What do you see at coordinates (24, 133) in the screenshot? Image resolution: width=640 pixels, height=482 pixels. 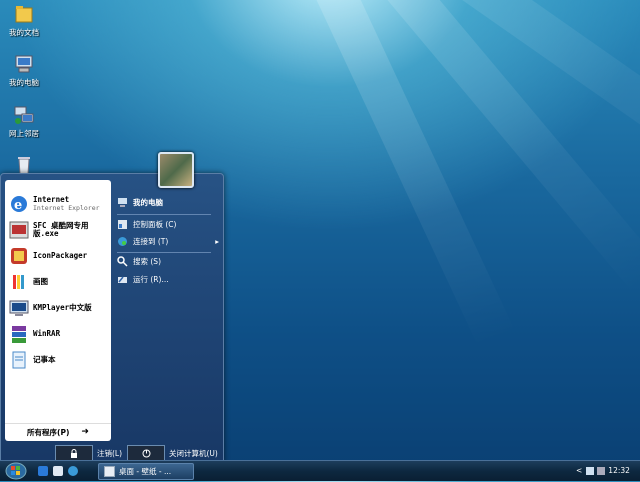 I see `desktop-icon-label: 网上邻居` at bounding box center [24, 133].